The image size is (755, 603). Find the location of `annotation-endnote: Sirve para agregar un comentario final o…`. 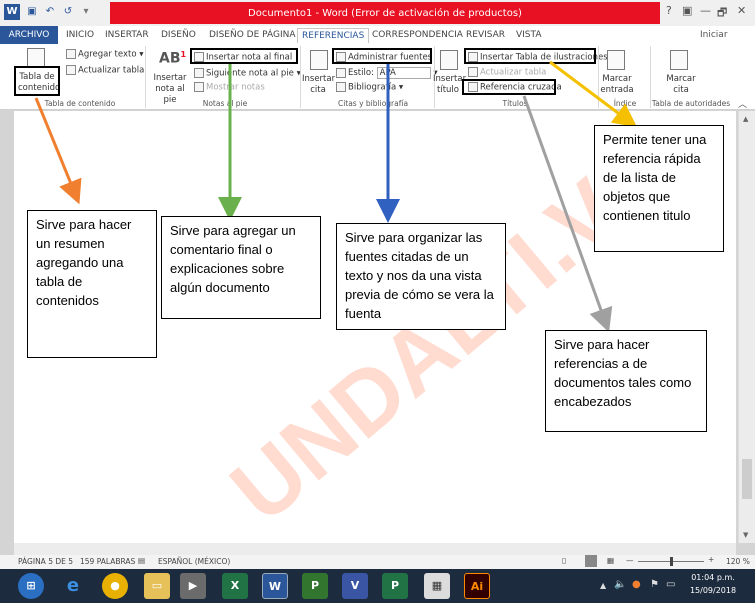

annotation-endnote: Sirve para agregar un comentario final o… is located at coordinates (241, 267).